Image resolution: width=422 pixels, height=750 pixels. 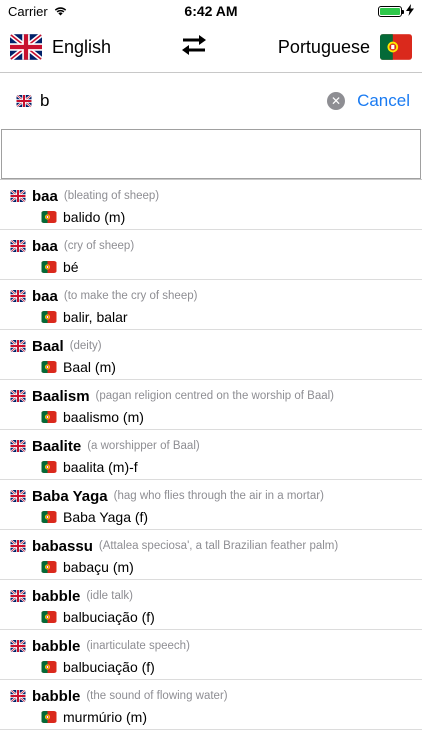 I want to click on status-right, so click(x=396, y=11).